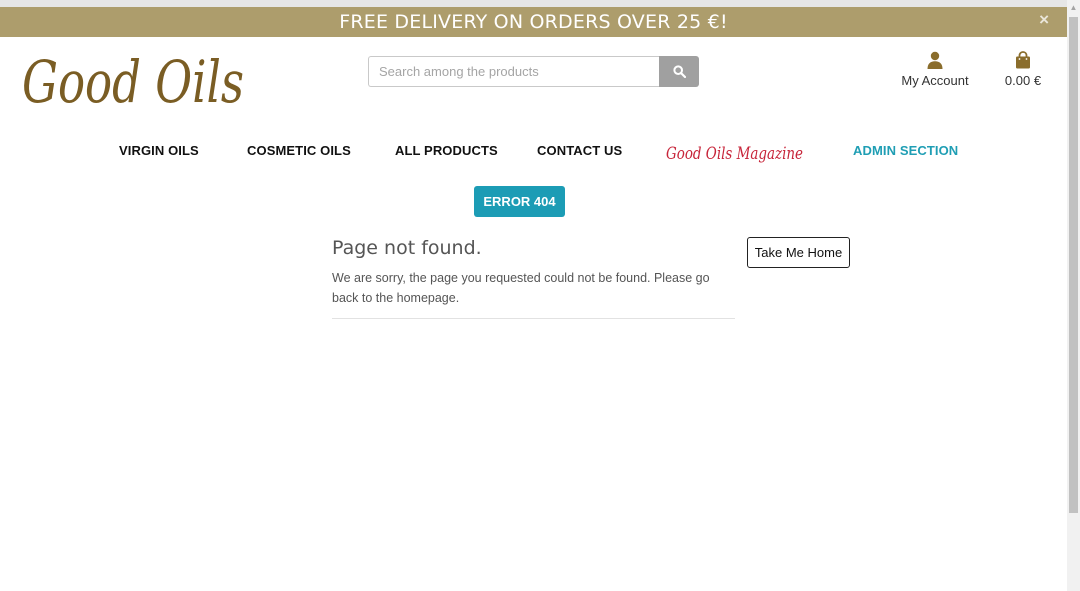 This screenshot has height=591, width=1080. What do you see at coordinates (519, 201) in the screenshot?
I see `error-badge: ERROR 404` at bounding box center [519, 201].